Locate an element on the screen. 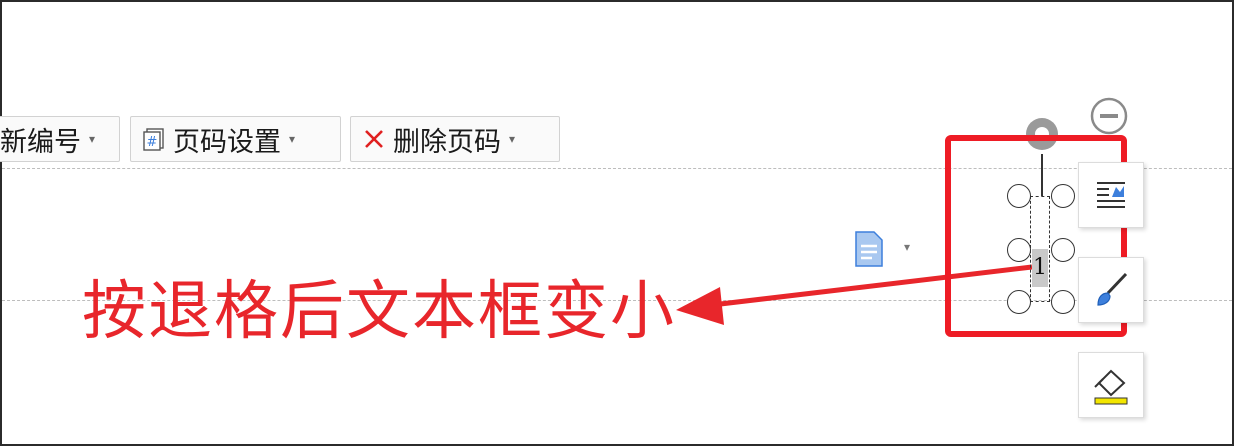 This screenshot has height=446, width=1234. page-number-hash-icon: # is located at coordinates (154, 139).